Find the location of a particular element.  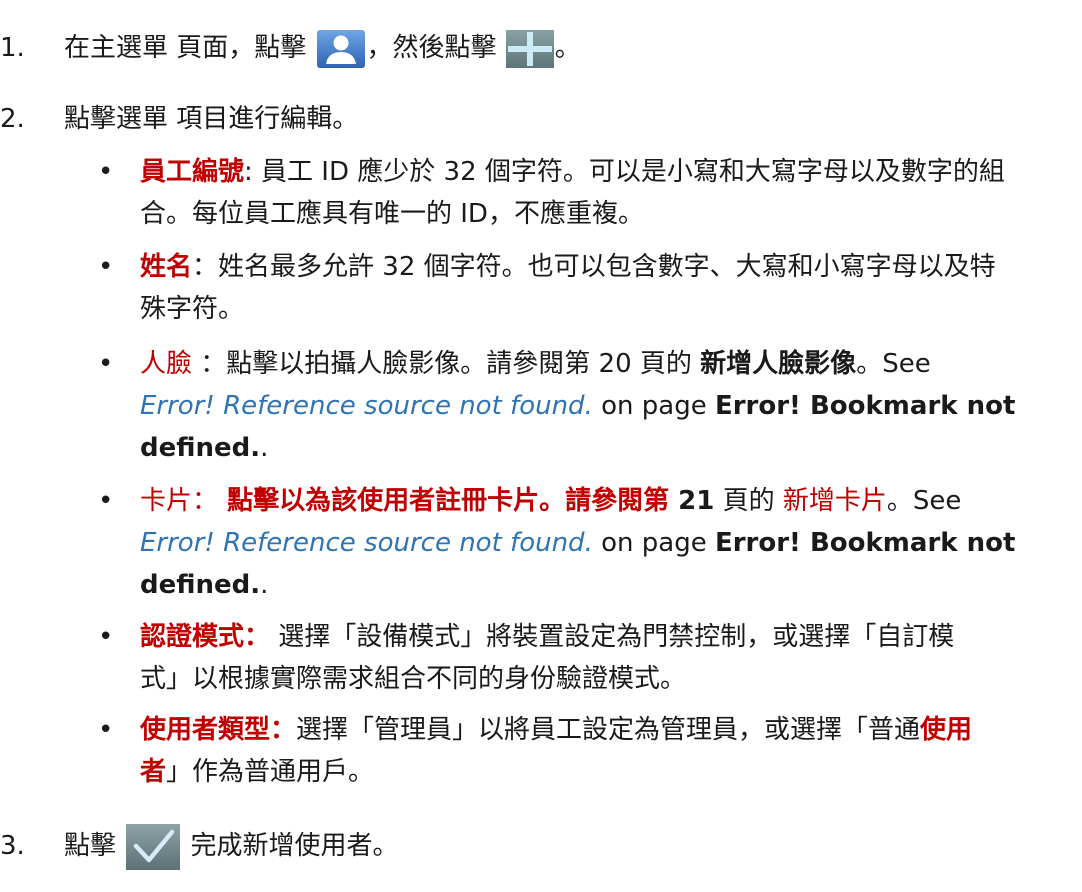

step-1-text-c: 。 is located at coordinates (567, 48).